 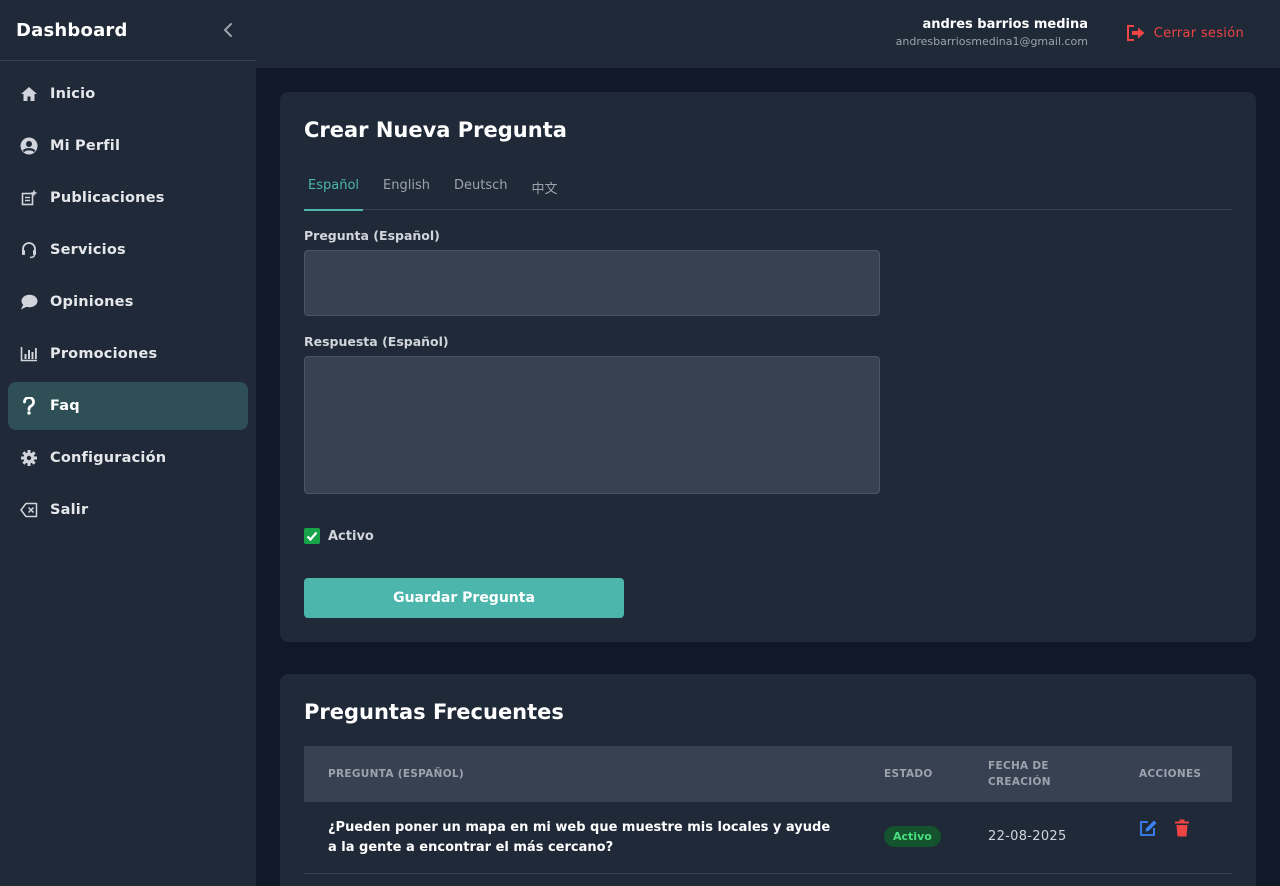 What do you see at coordinates (372, 235) in the screenshot?
I see `question-label: Pregunta (Español)` at bounding box center [372, 235].